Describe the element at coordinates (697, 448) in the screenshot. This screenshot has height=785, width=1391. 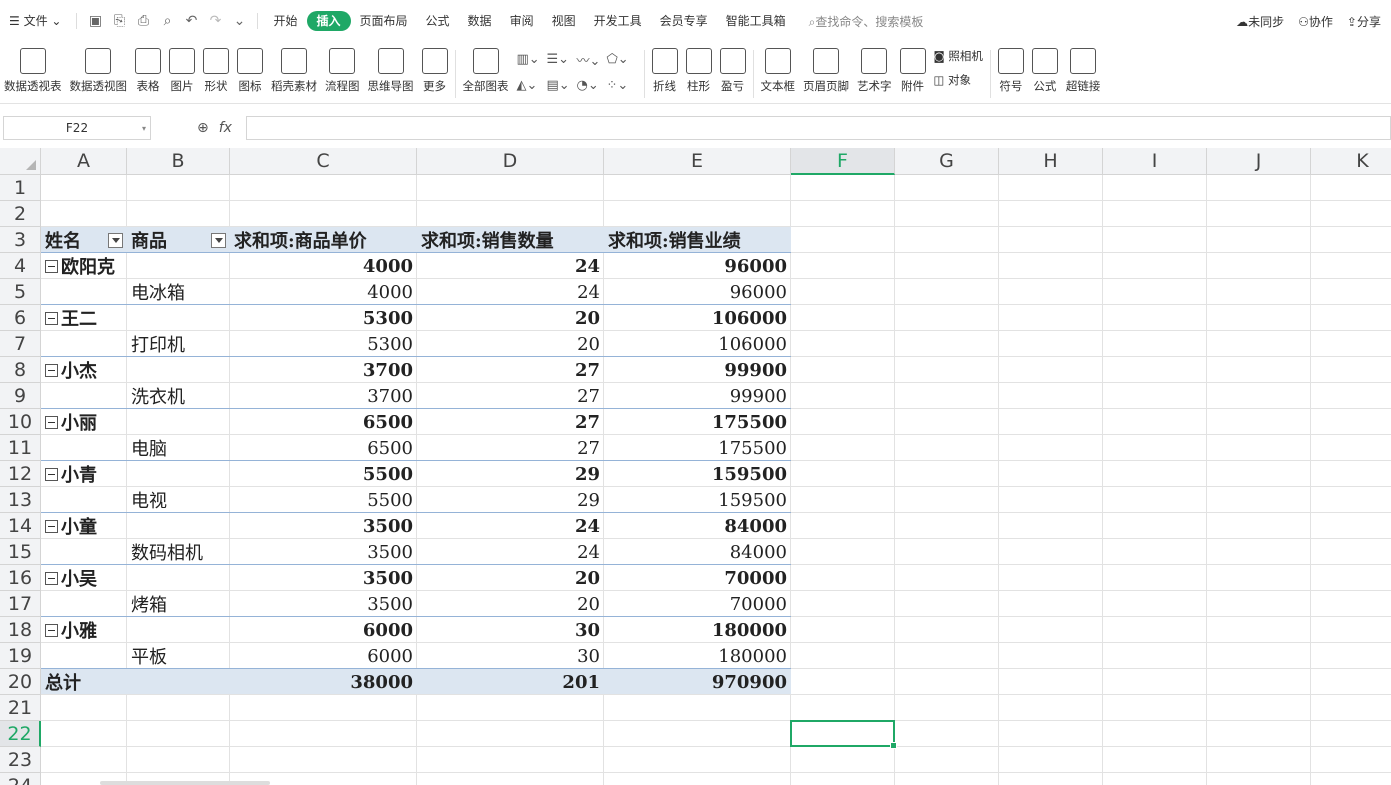
I see `pivot-detail-total: 175500` at that location.